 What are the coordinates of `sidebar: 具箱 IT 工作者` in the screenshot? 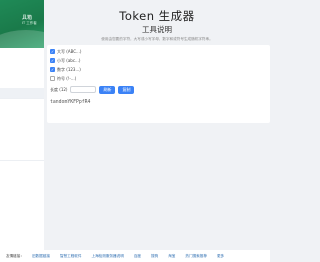 It's located at (22, 131).